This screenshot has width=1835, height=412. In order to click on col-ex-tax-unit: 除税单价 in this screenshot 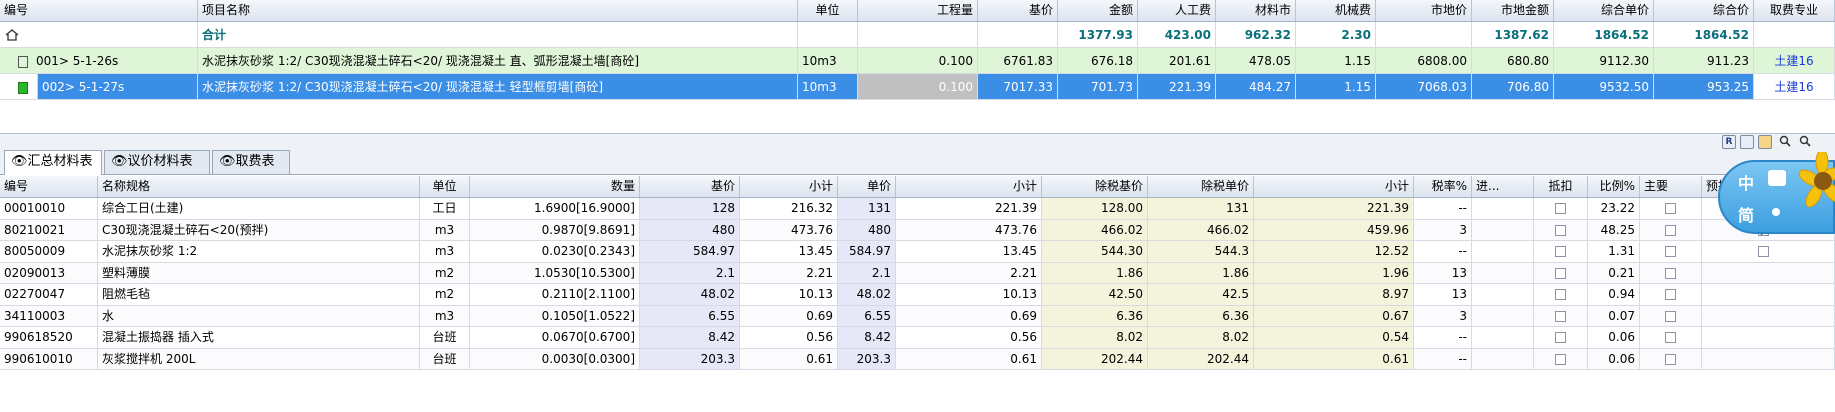, I will do `click(1201, 186)`.